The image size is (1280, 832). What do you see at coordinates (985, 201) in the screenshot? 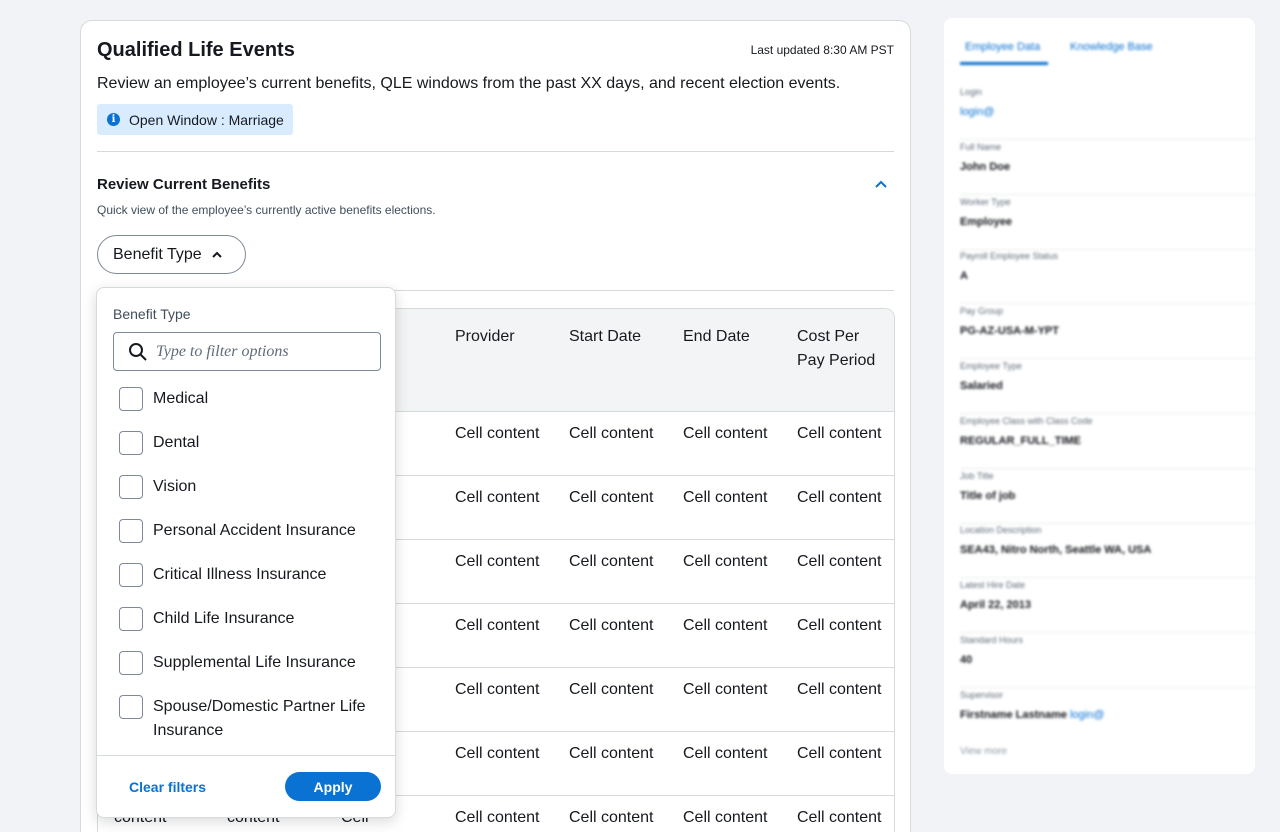
I see `field-label: Worker Type` at bounding box center [985, 201].